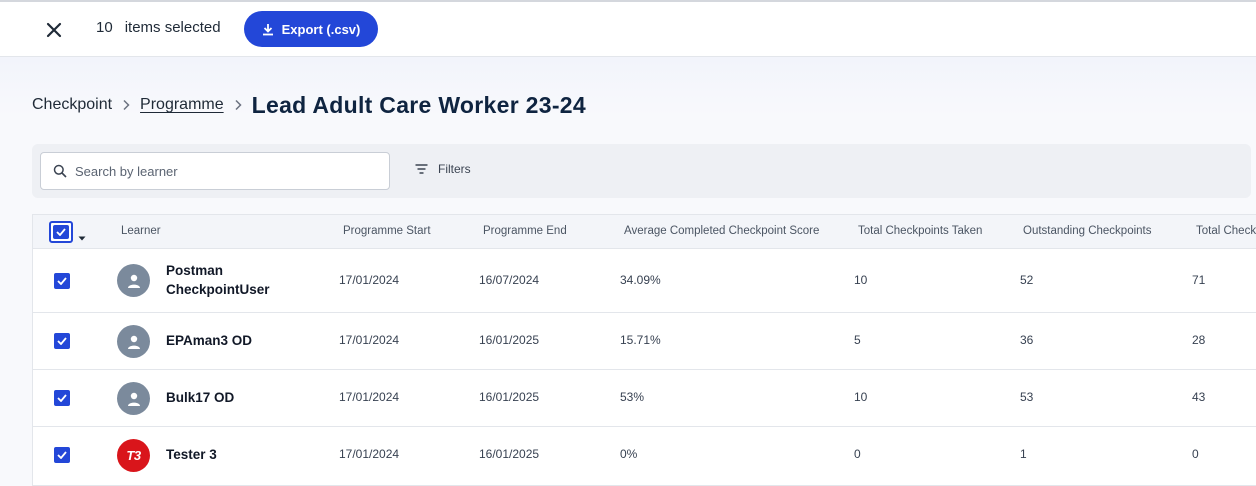 The height and width of the screenshot is (486, 1256). Describe the element at coordinates (1027, 280) in the screenshot. I see `outstanding: 52` at that location.